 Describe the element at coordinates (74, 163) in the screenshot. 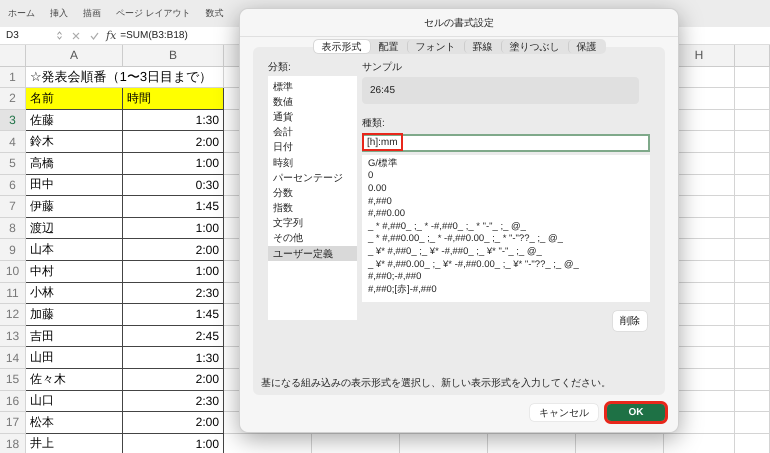

I see `table-cell: 高橋` at that location.